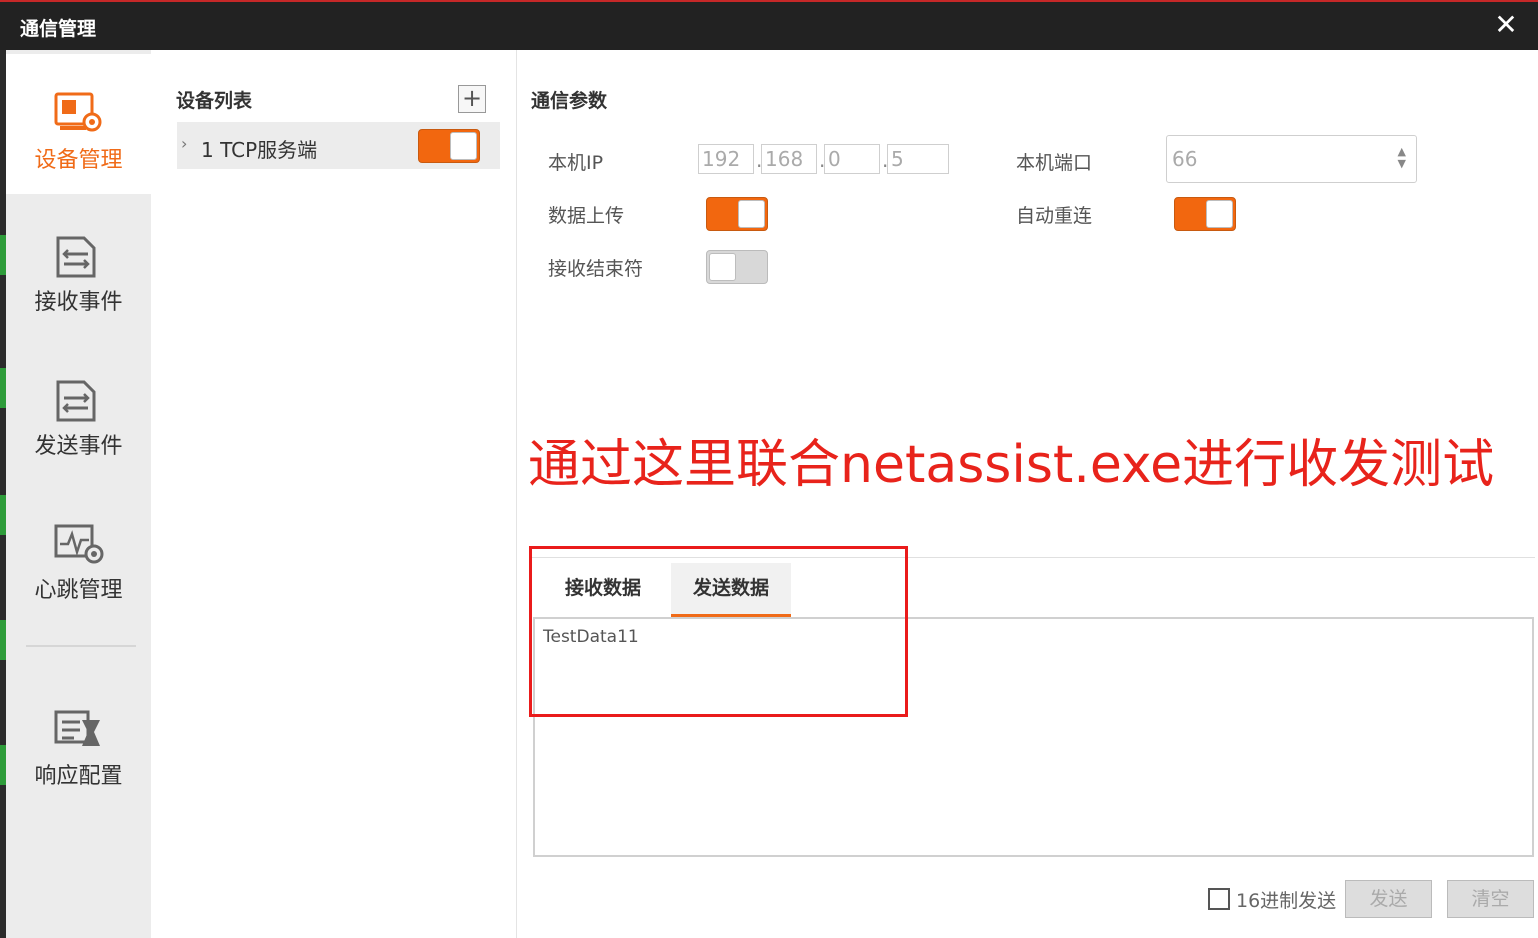 This screenshot has height=938, width=1538. I want to click on nav-item-response-config: 响应配置, so click(78, 740).